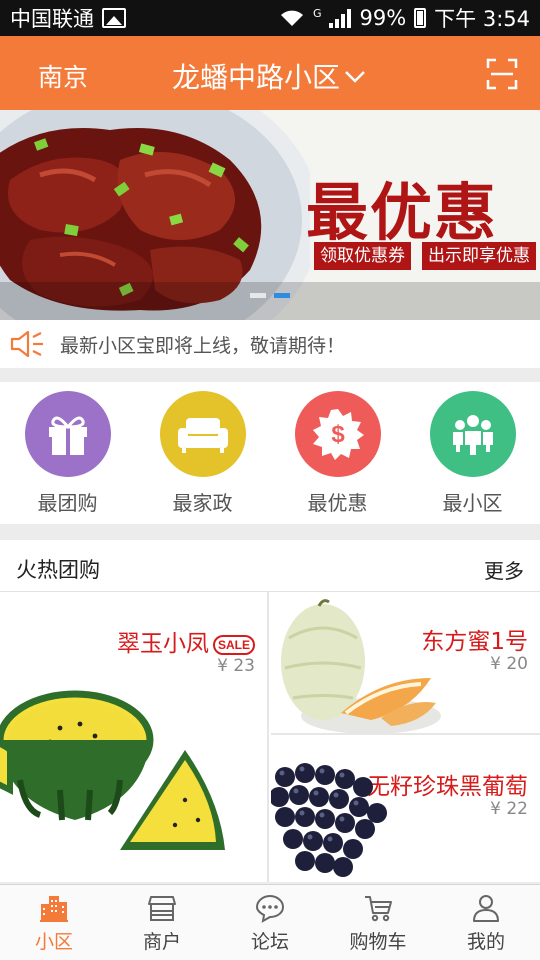  I want to click on battery-percent: 99%, so click(383, 18).